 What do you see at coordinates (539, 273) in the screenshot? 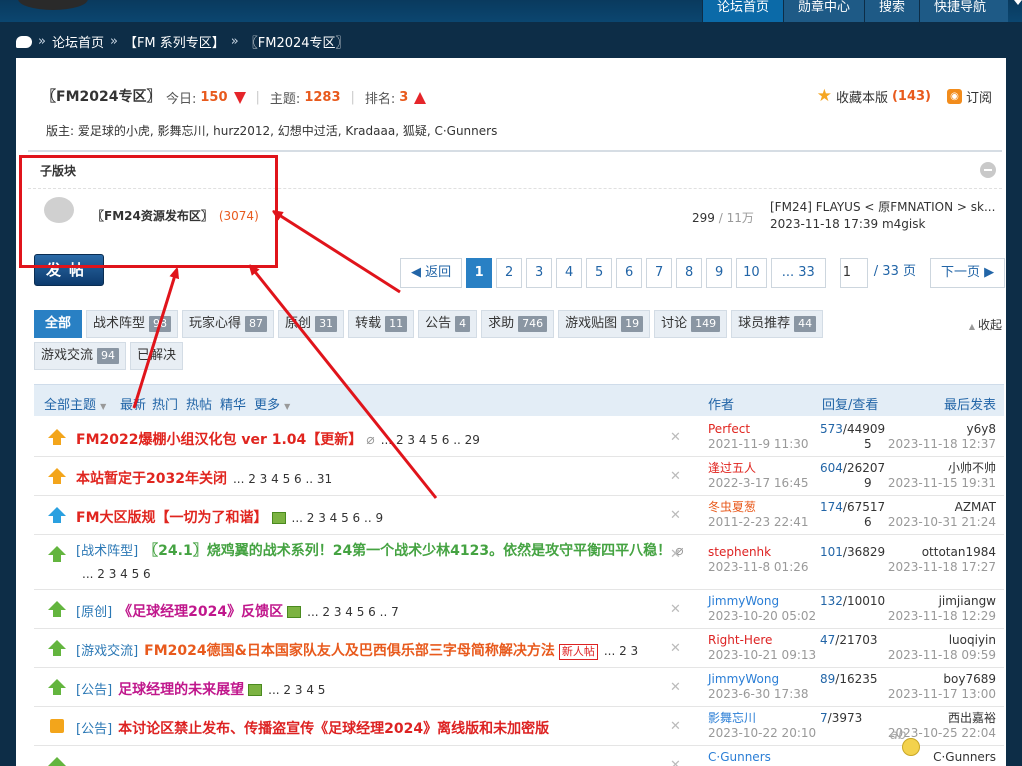
I see `page-link: 3` at bounding box center [539, 273].